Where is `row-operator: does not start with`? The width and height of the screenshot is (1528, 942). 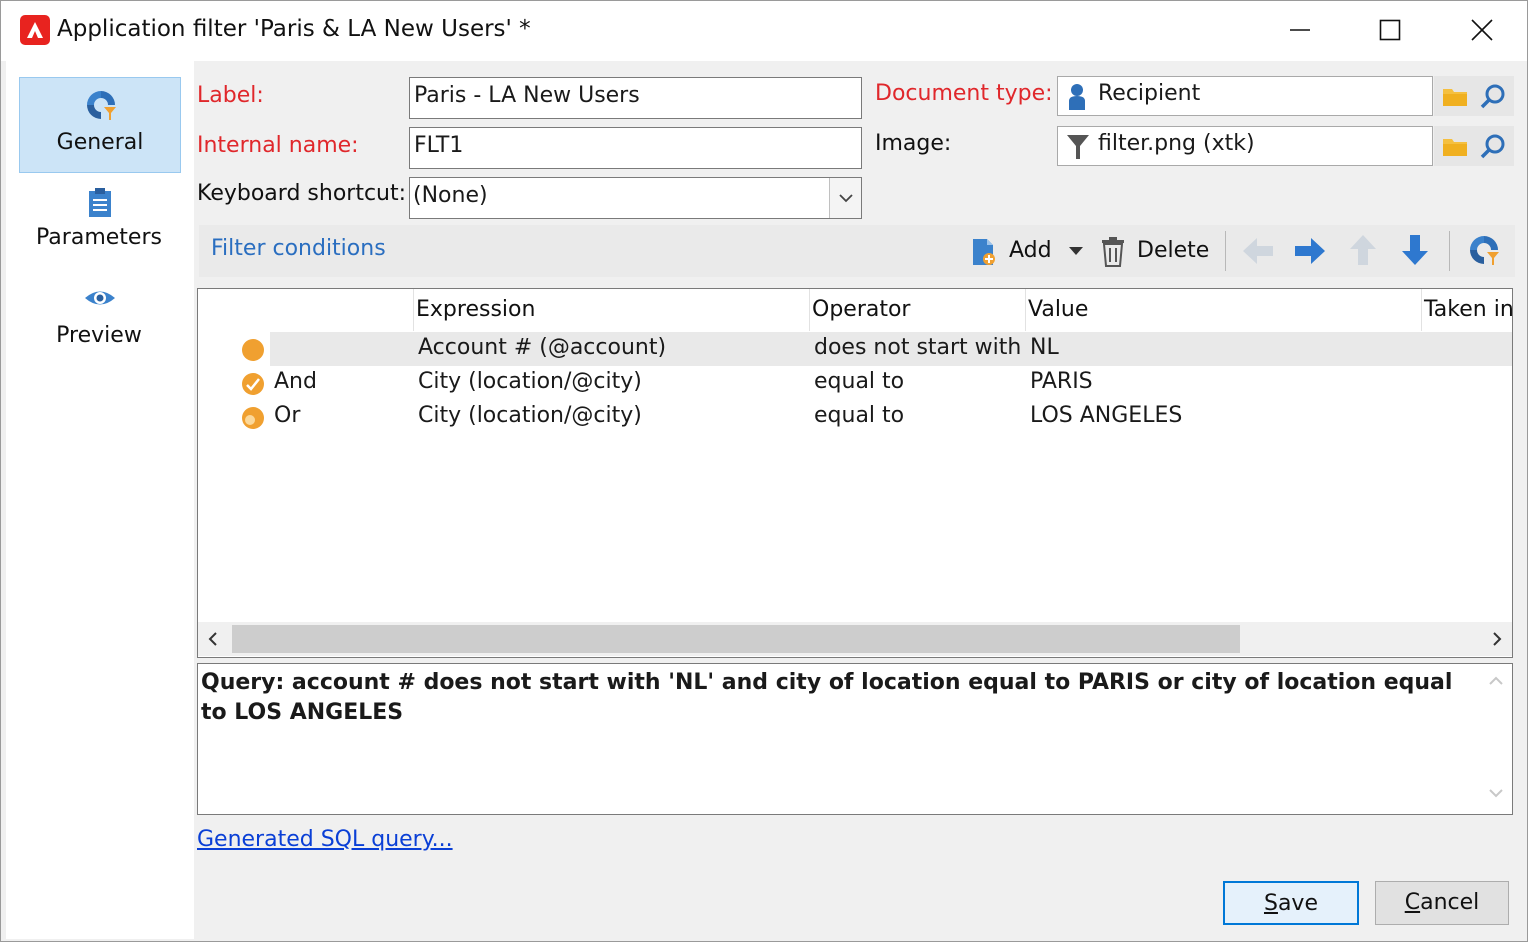
row-operator: does not start with is located at coordinates (918, 347).